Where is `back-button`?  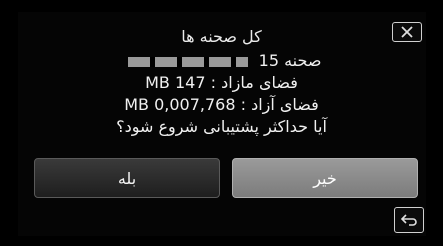
back-button is located at coordinates (409, 220).